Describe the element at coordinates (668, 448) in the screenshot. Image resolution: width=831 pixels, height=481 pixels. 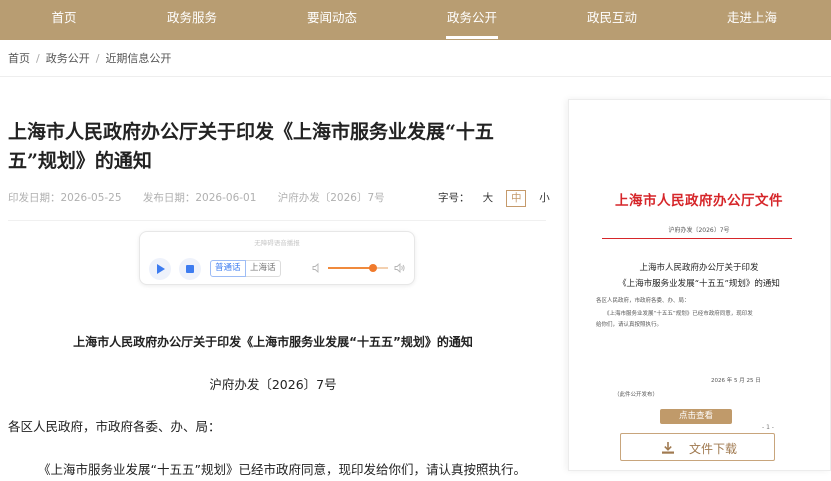
I see `download-icon` at that location.